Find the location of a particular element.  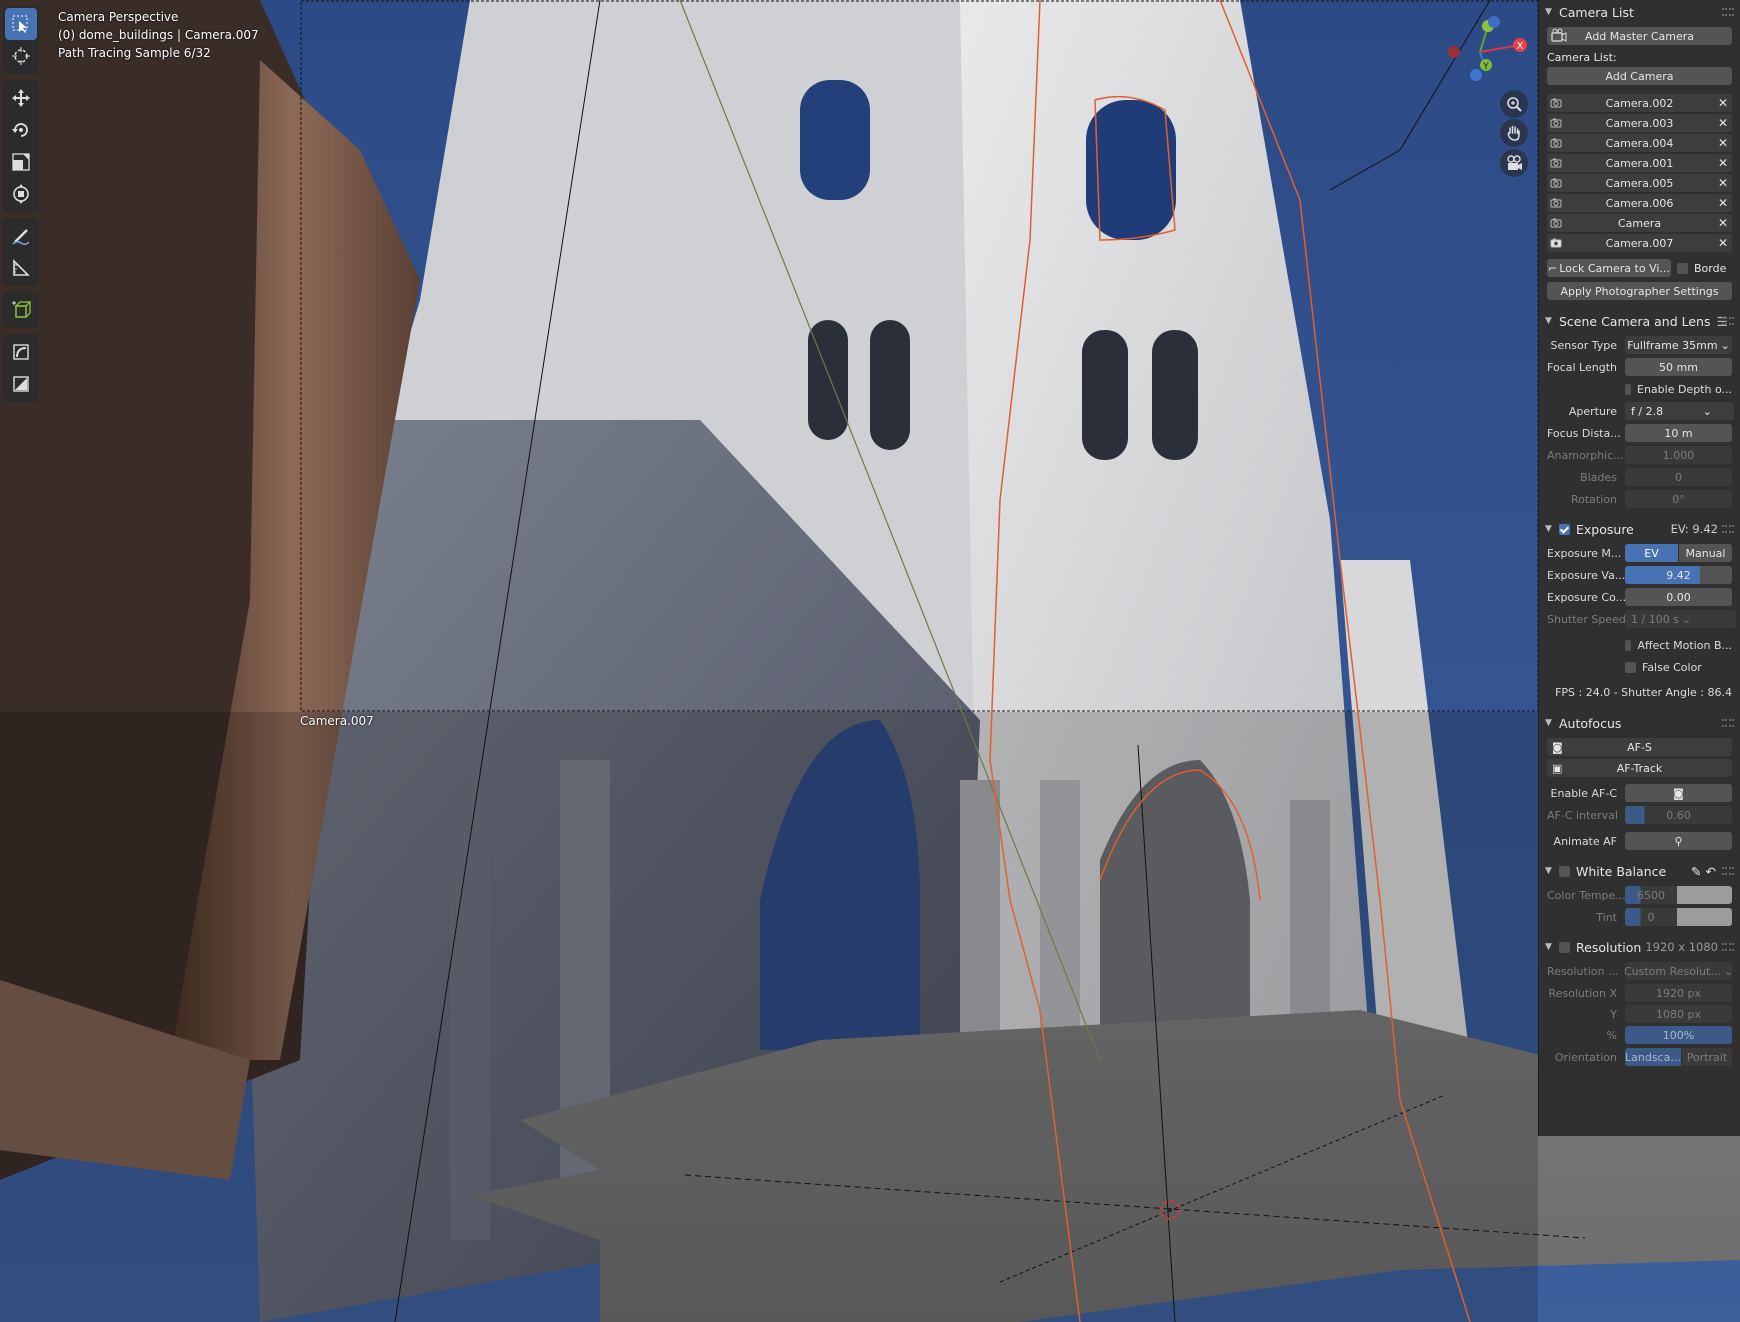

camera-name: Camera.005 is located at coordinates (1639, 183).